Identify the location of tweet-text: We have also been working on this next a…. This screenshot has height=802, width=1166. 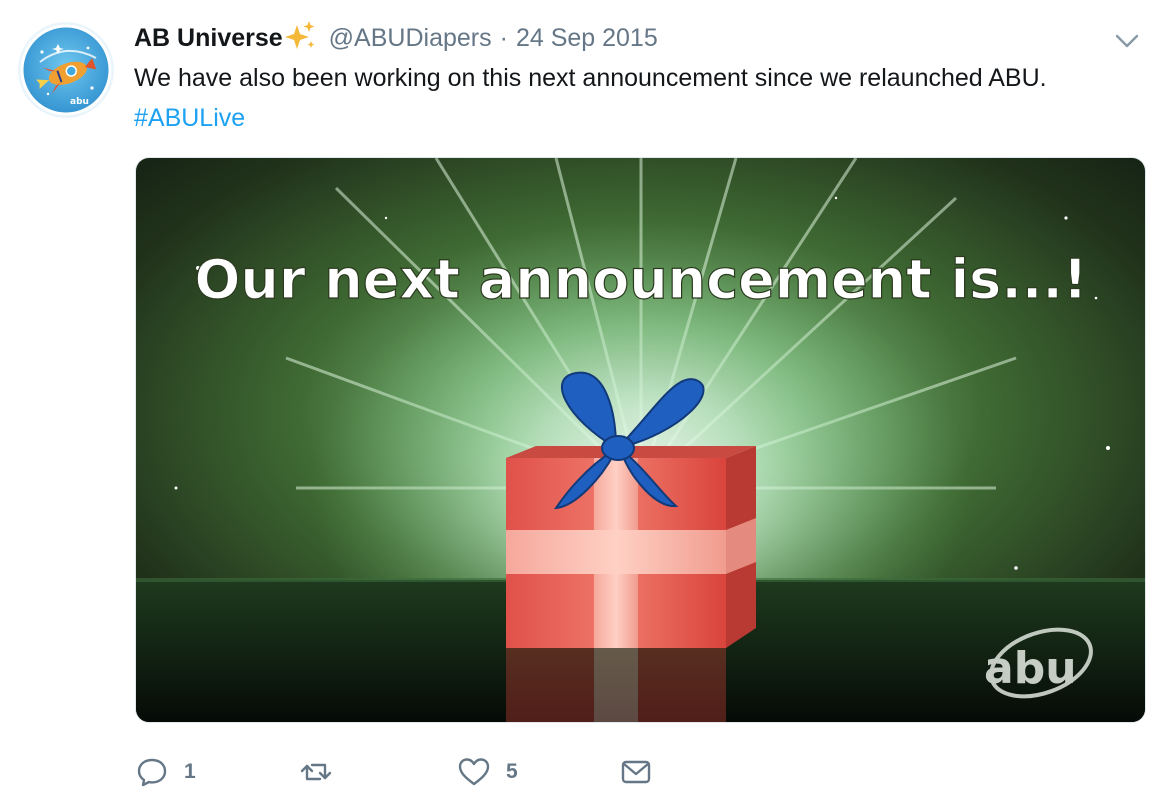
(624, 98).